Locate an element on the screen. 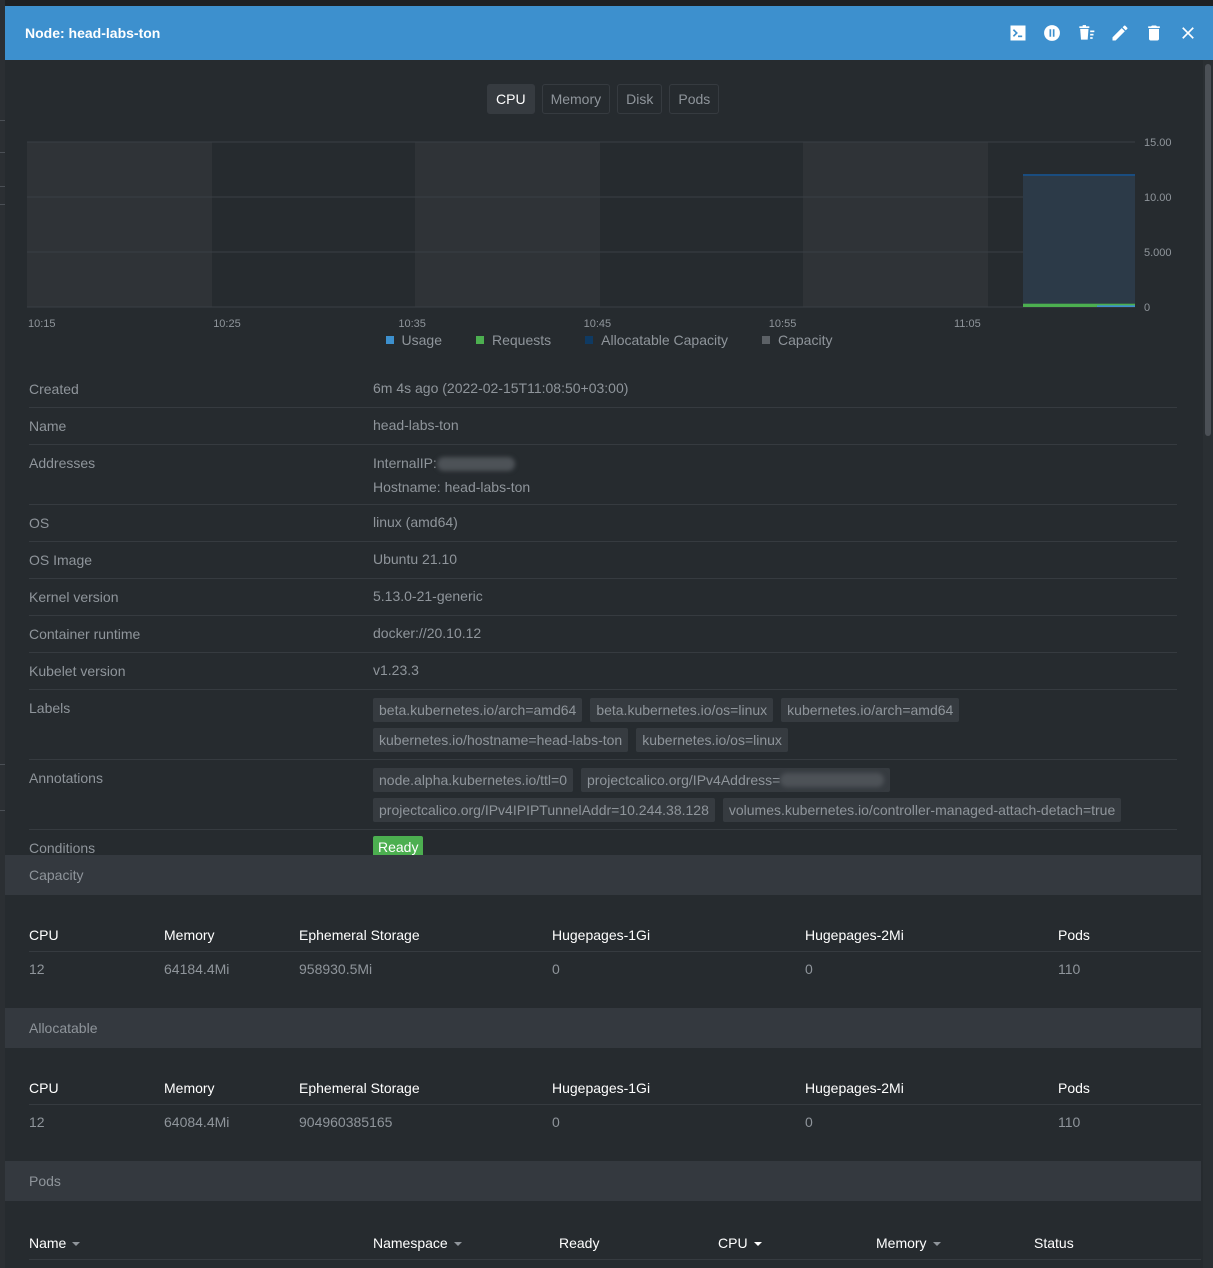 The image size is (1213, 1268). detail-label: Name is located at coordinates (48, 426).